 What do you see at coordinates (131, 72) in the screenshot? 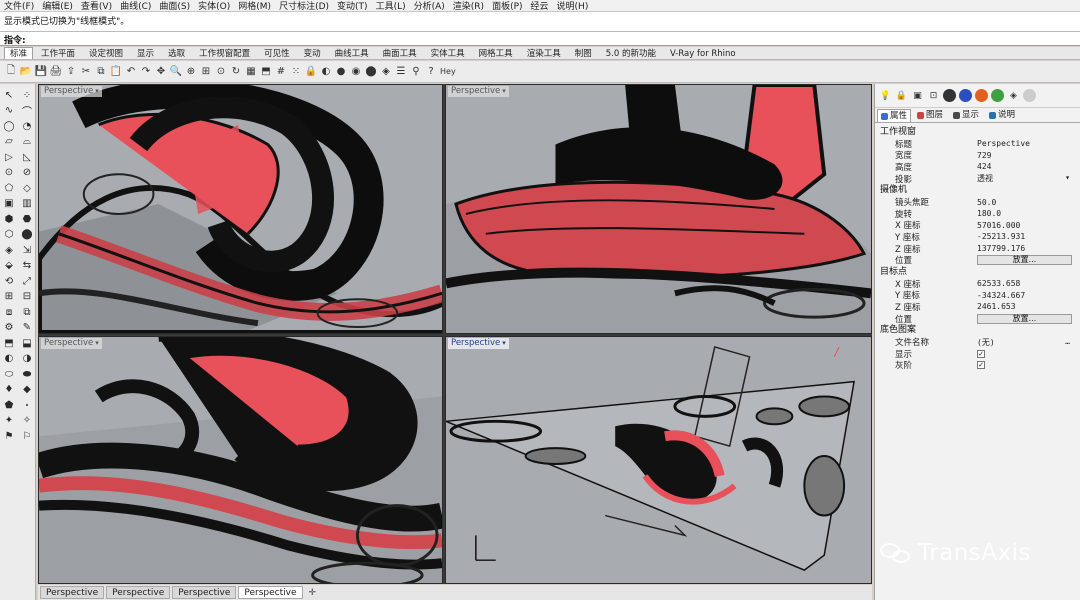
I see `undo-icon: ↶` at bounding box center [131, 72].